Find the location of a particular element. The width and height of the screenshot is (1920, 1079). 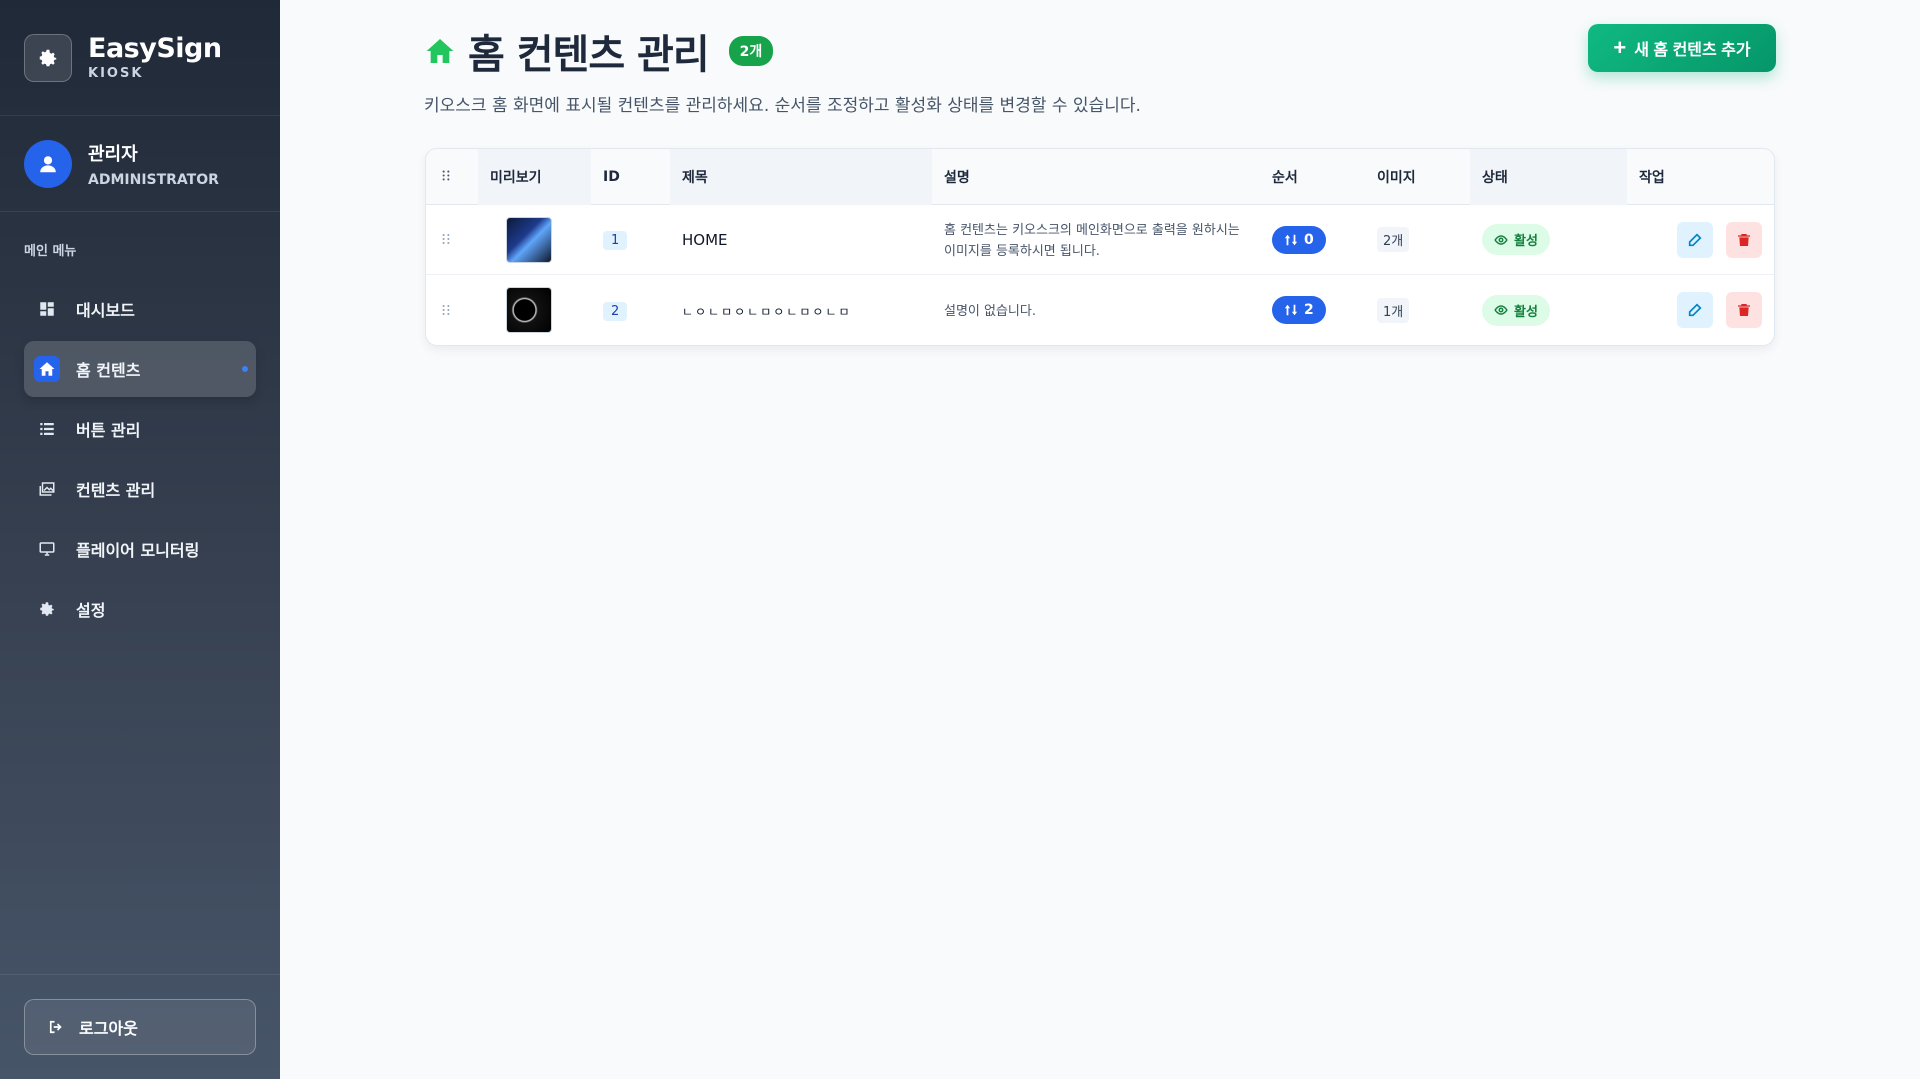

sidebar-footer: 로그아웃 is located at coordinates (140, 1026).